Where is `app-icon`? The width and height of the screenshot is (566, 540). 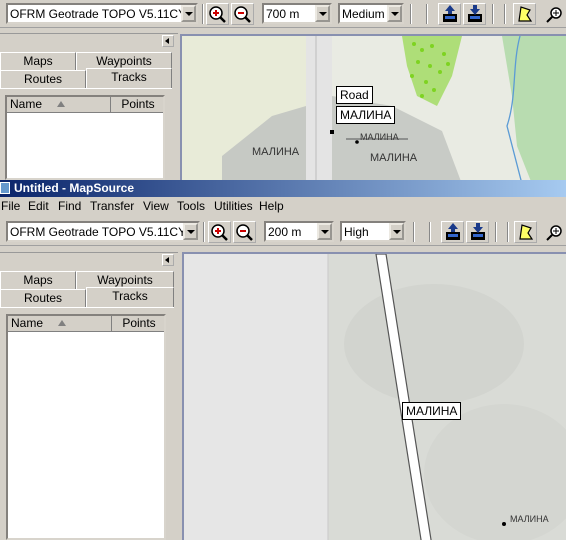
app-icon is located at coordinates (5, 188).